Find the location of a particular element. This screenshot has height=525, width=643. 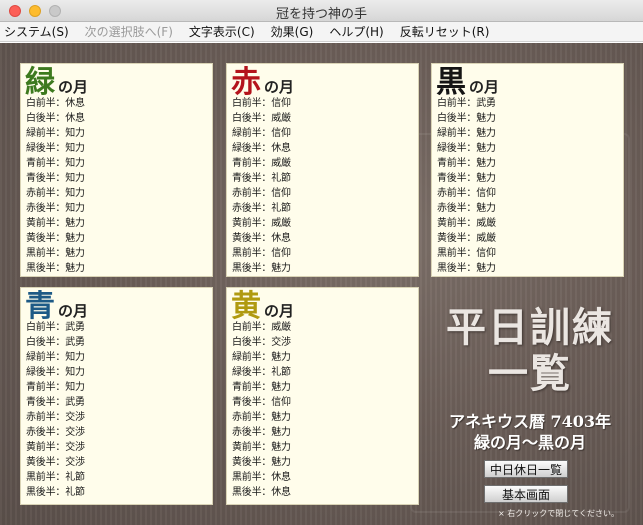

training-row: 緑後半：魅力 is located at coordinates (466, 148).